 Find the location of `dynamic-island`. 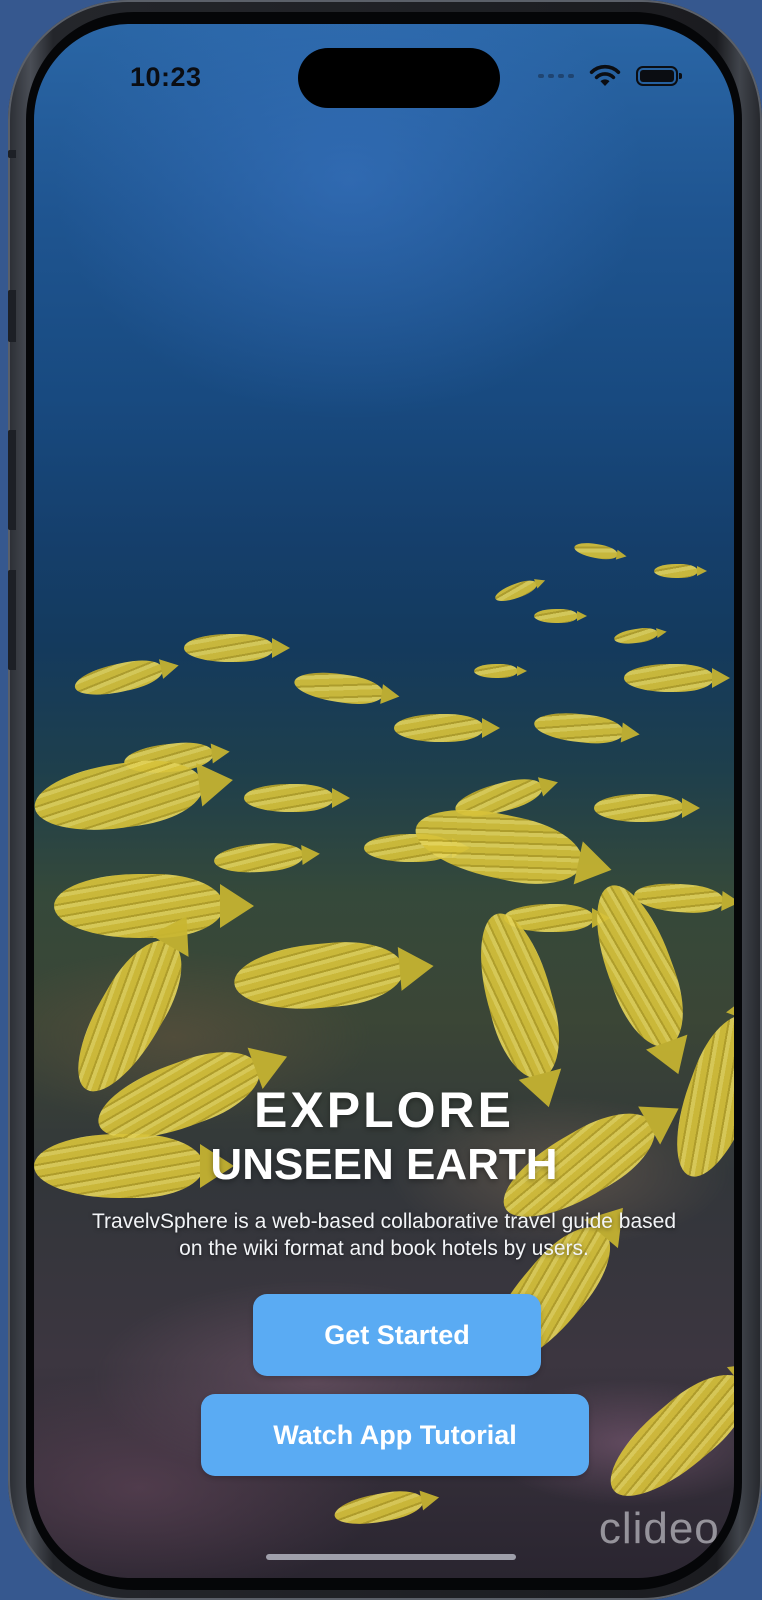

dynamic-island is located at coordinates (399, 78).